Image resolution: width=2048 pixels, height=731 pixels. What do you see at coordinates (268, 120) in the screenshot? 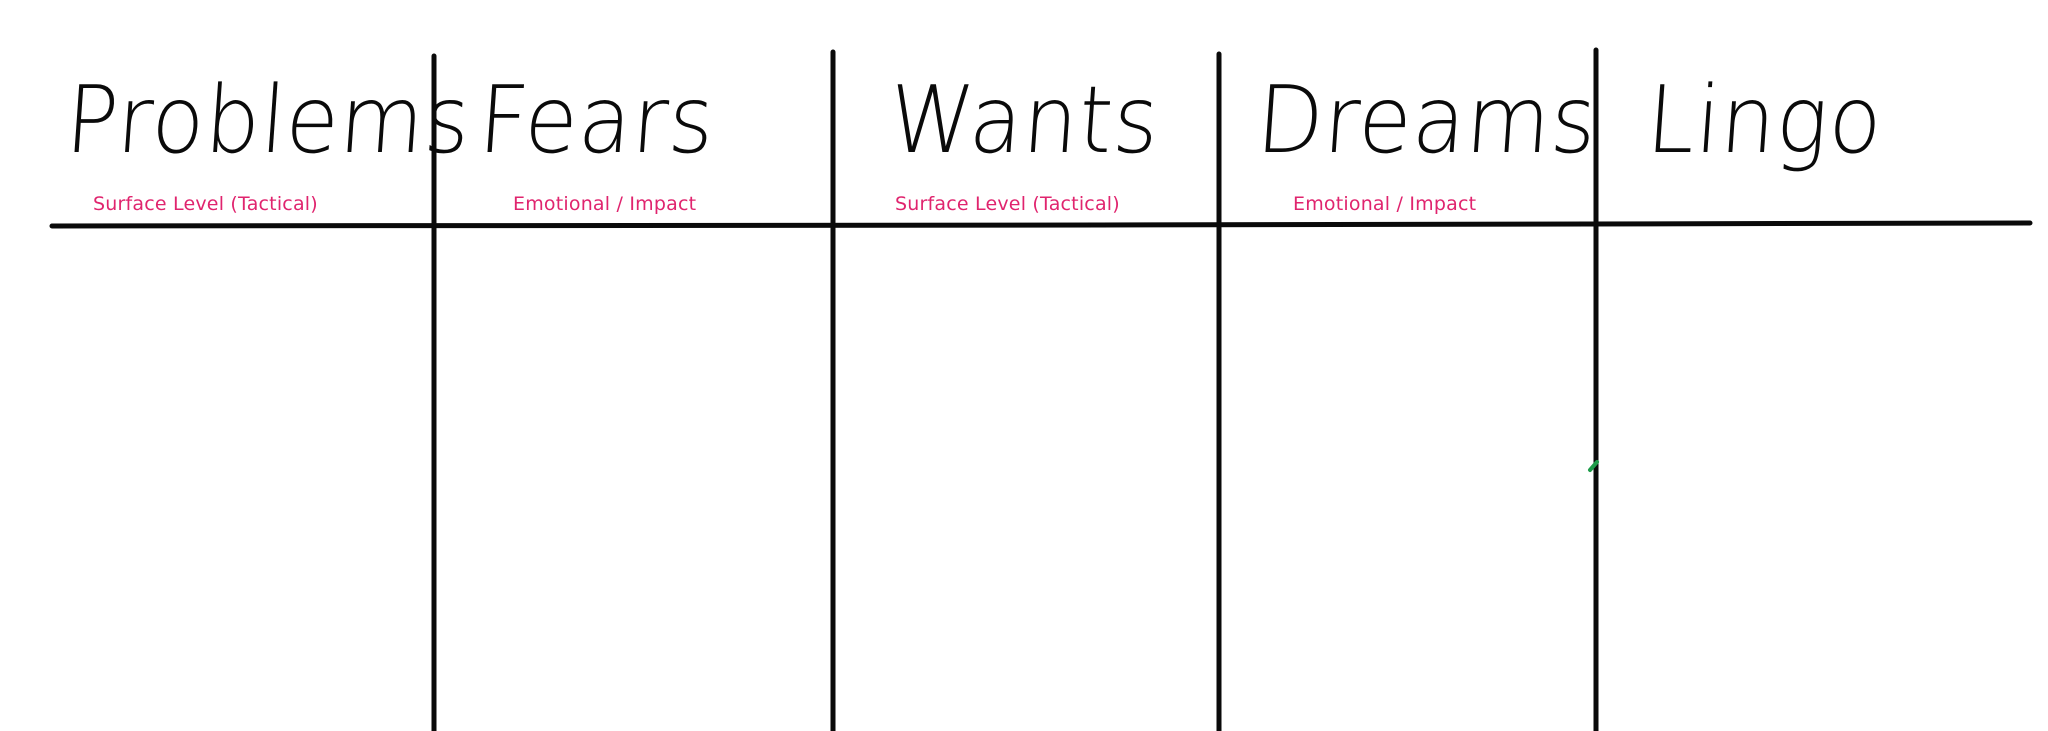
I see `column-heading-problems: Problems` at bounding box center [268, 120].